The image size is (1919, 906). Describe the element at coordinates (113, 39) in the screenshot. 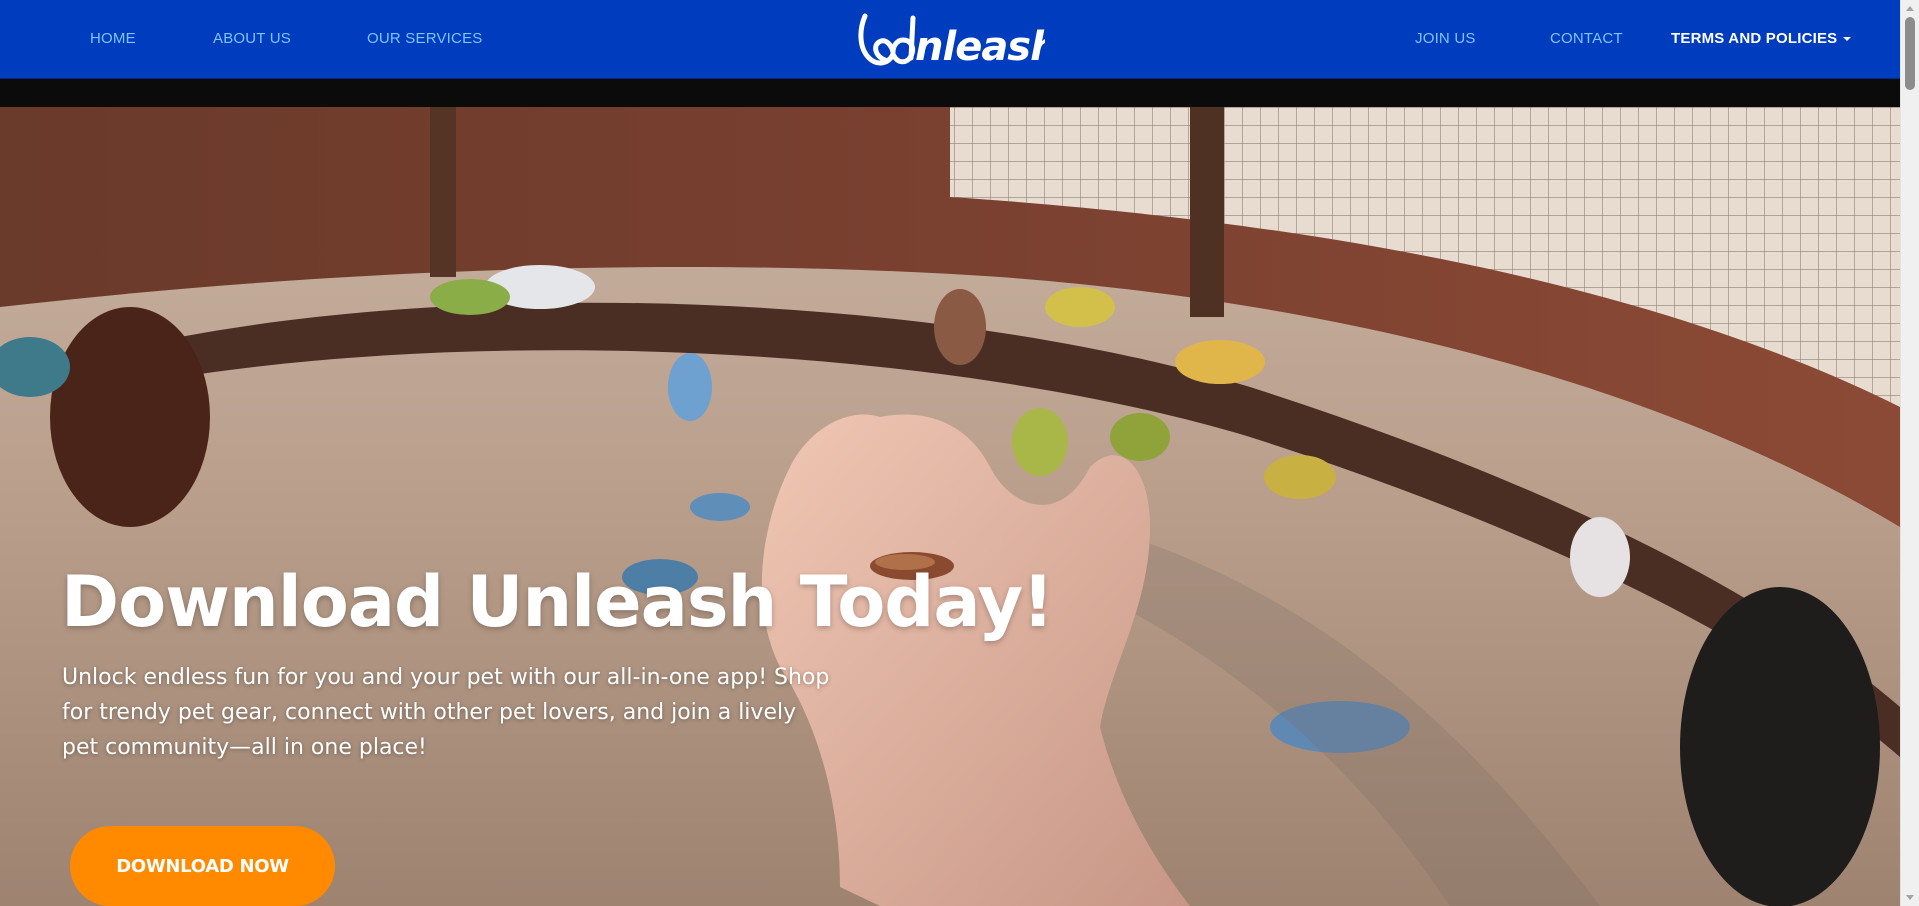

I see `nav-home-link: HOME` at that location.